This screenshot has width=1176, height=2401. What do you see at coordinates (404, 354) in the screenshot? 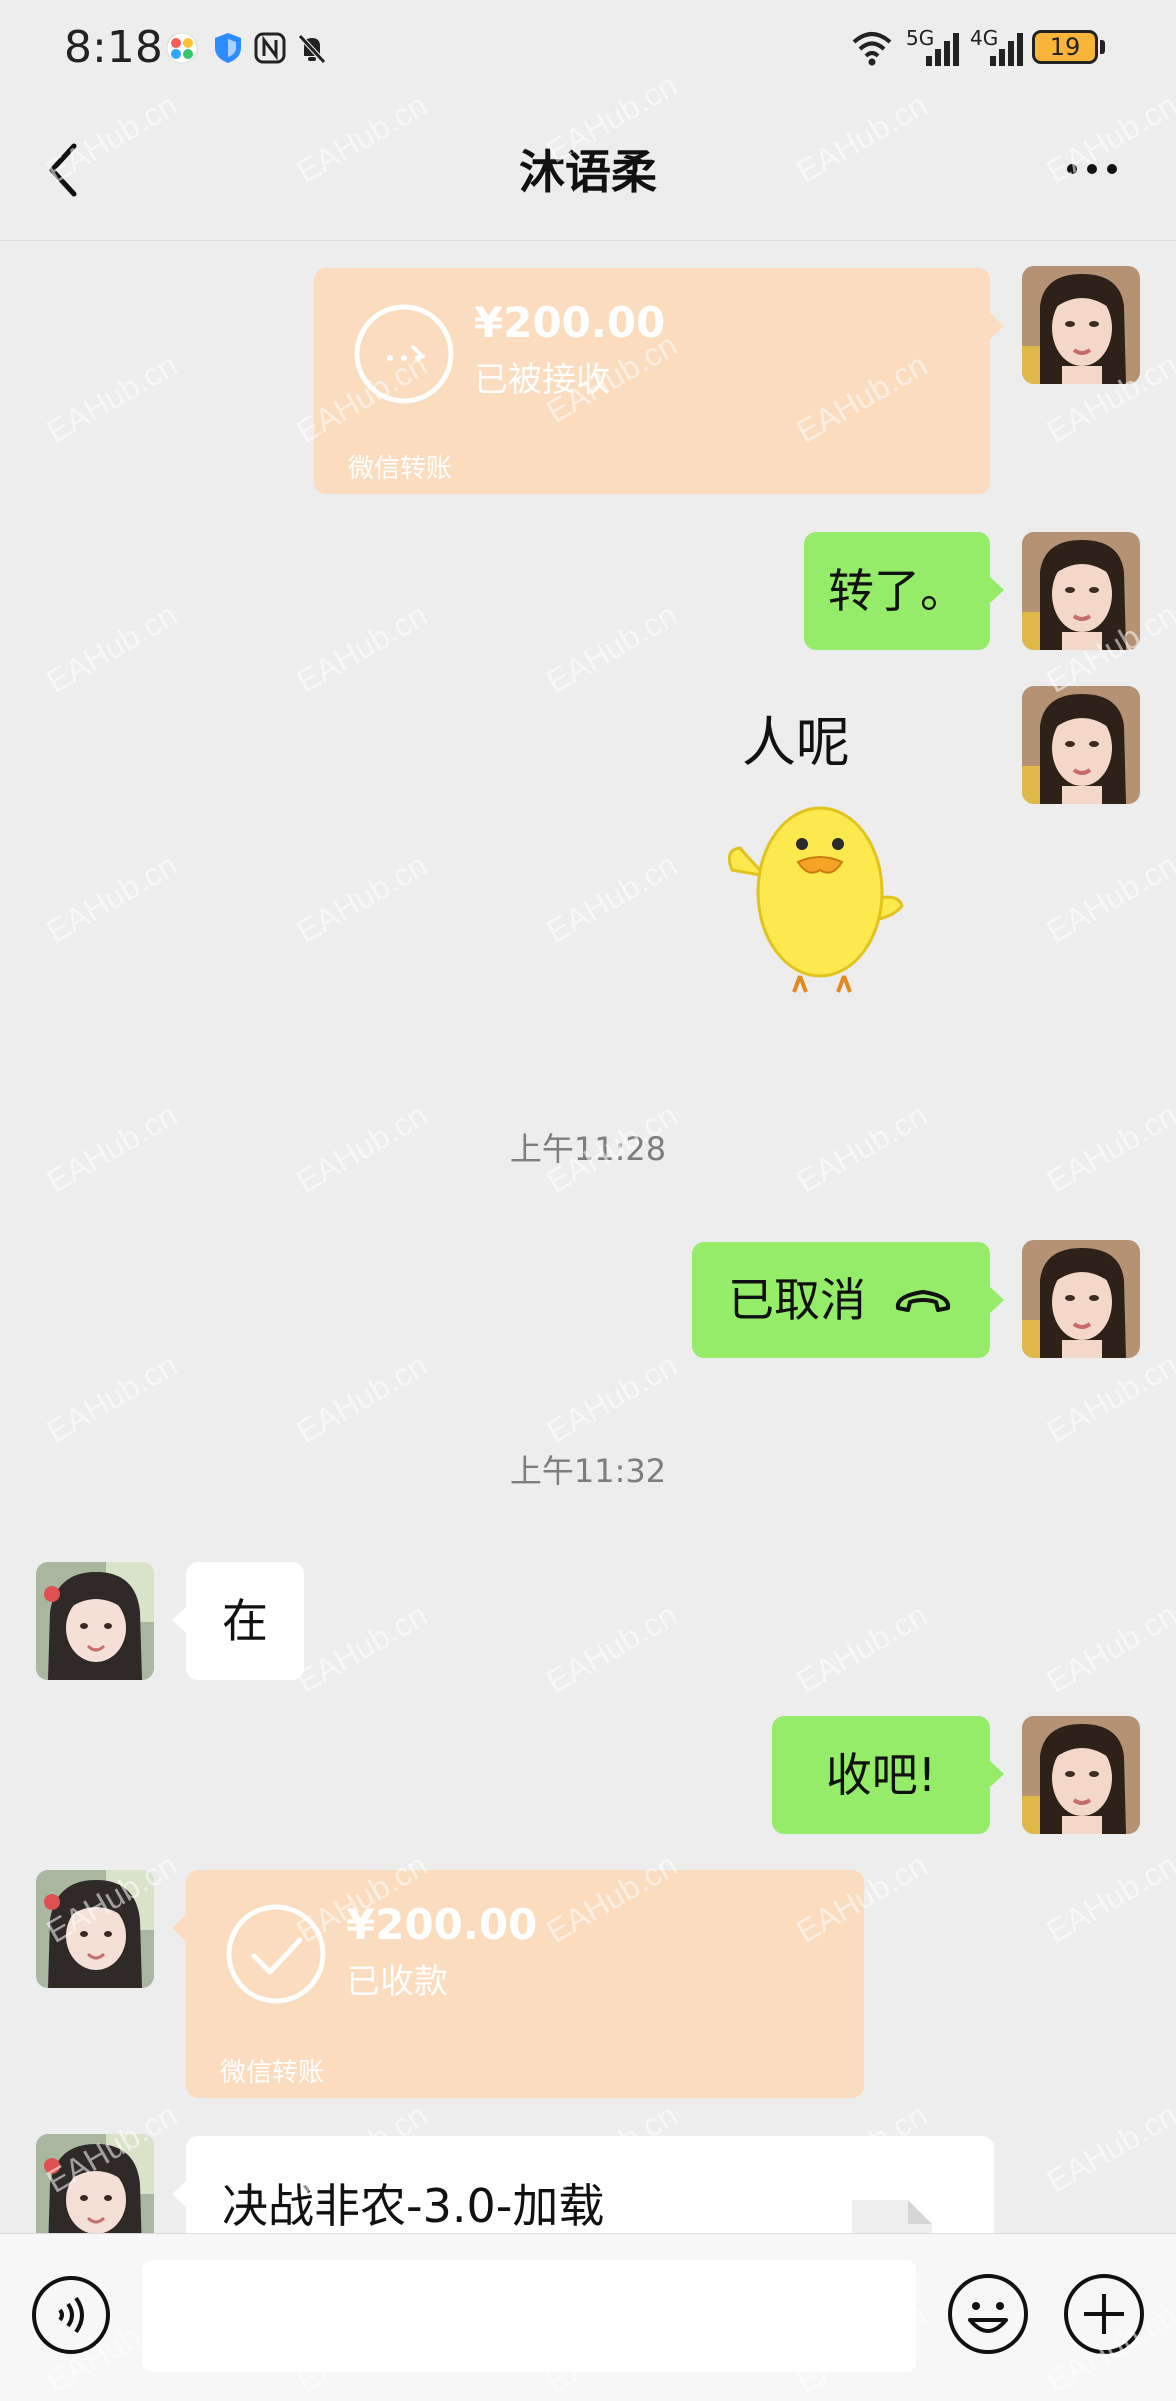
I see `transfer-received-icon` at bounding box center [404, 354].